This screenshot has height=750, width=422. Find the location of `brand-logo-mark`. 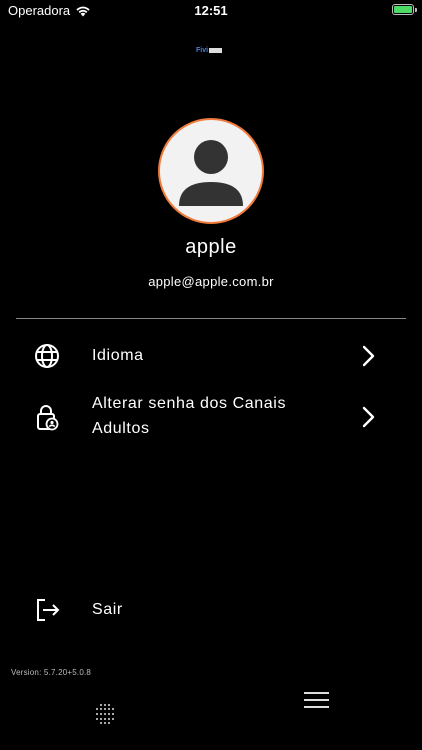

brand-logo-mark is located at coordinates (216, 50).